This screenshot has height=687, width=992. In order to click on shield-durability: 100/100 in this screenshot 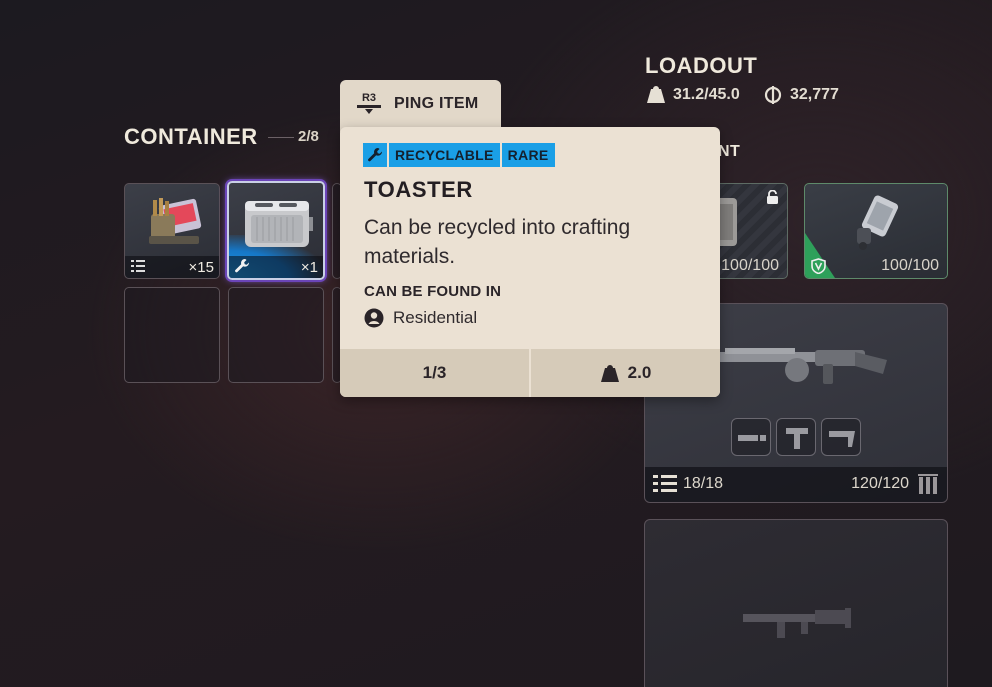, I will do `click(910, 265)`.